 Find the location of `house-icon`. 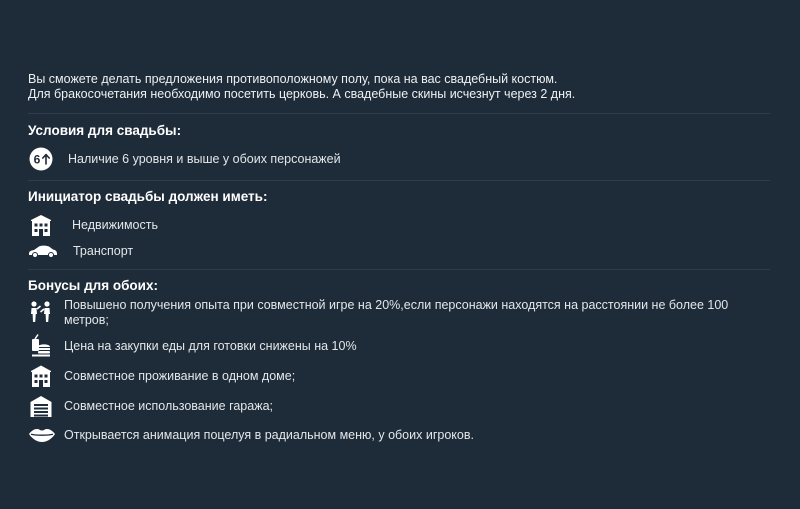

house-icon is located at coordinates (41, 376).